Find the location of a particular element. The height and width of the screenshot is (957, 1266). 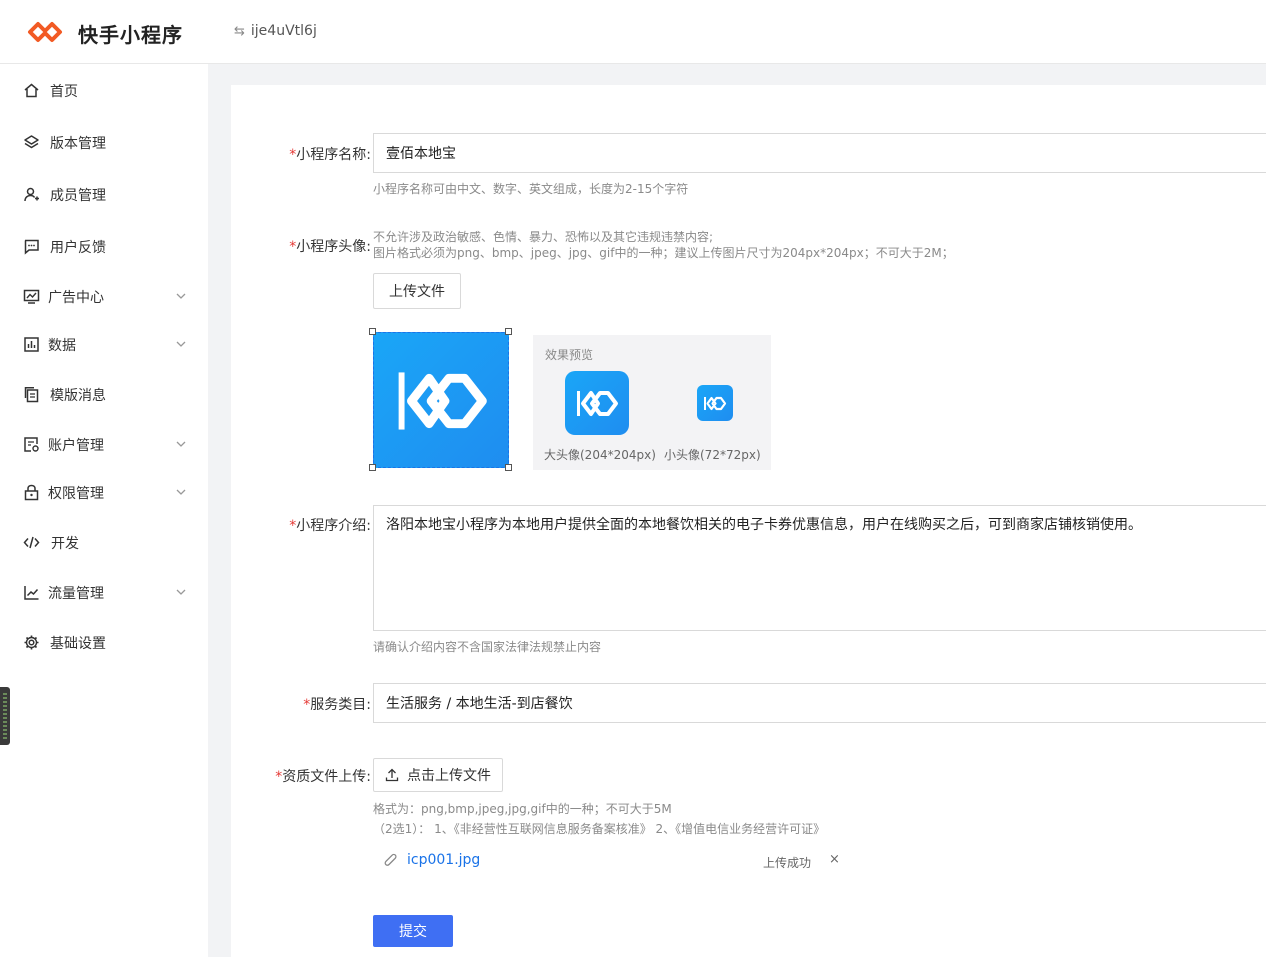

sidebar-item-label: 开发 is located at coordinates (65, 544).